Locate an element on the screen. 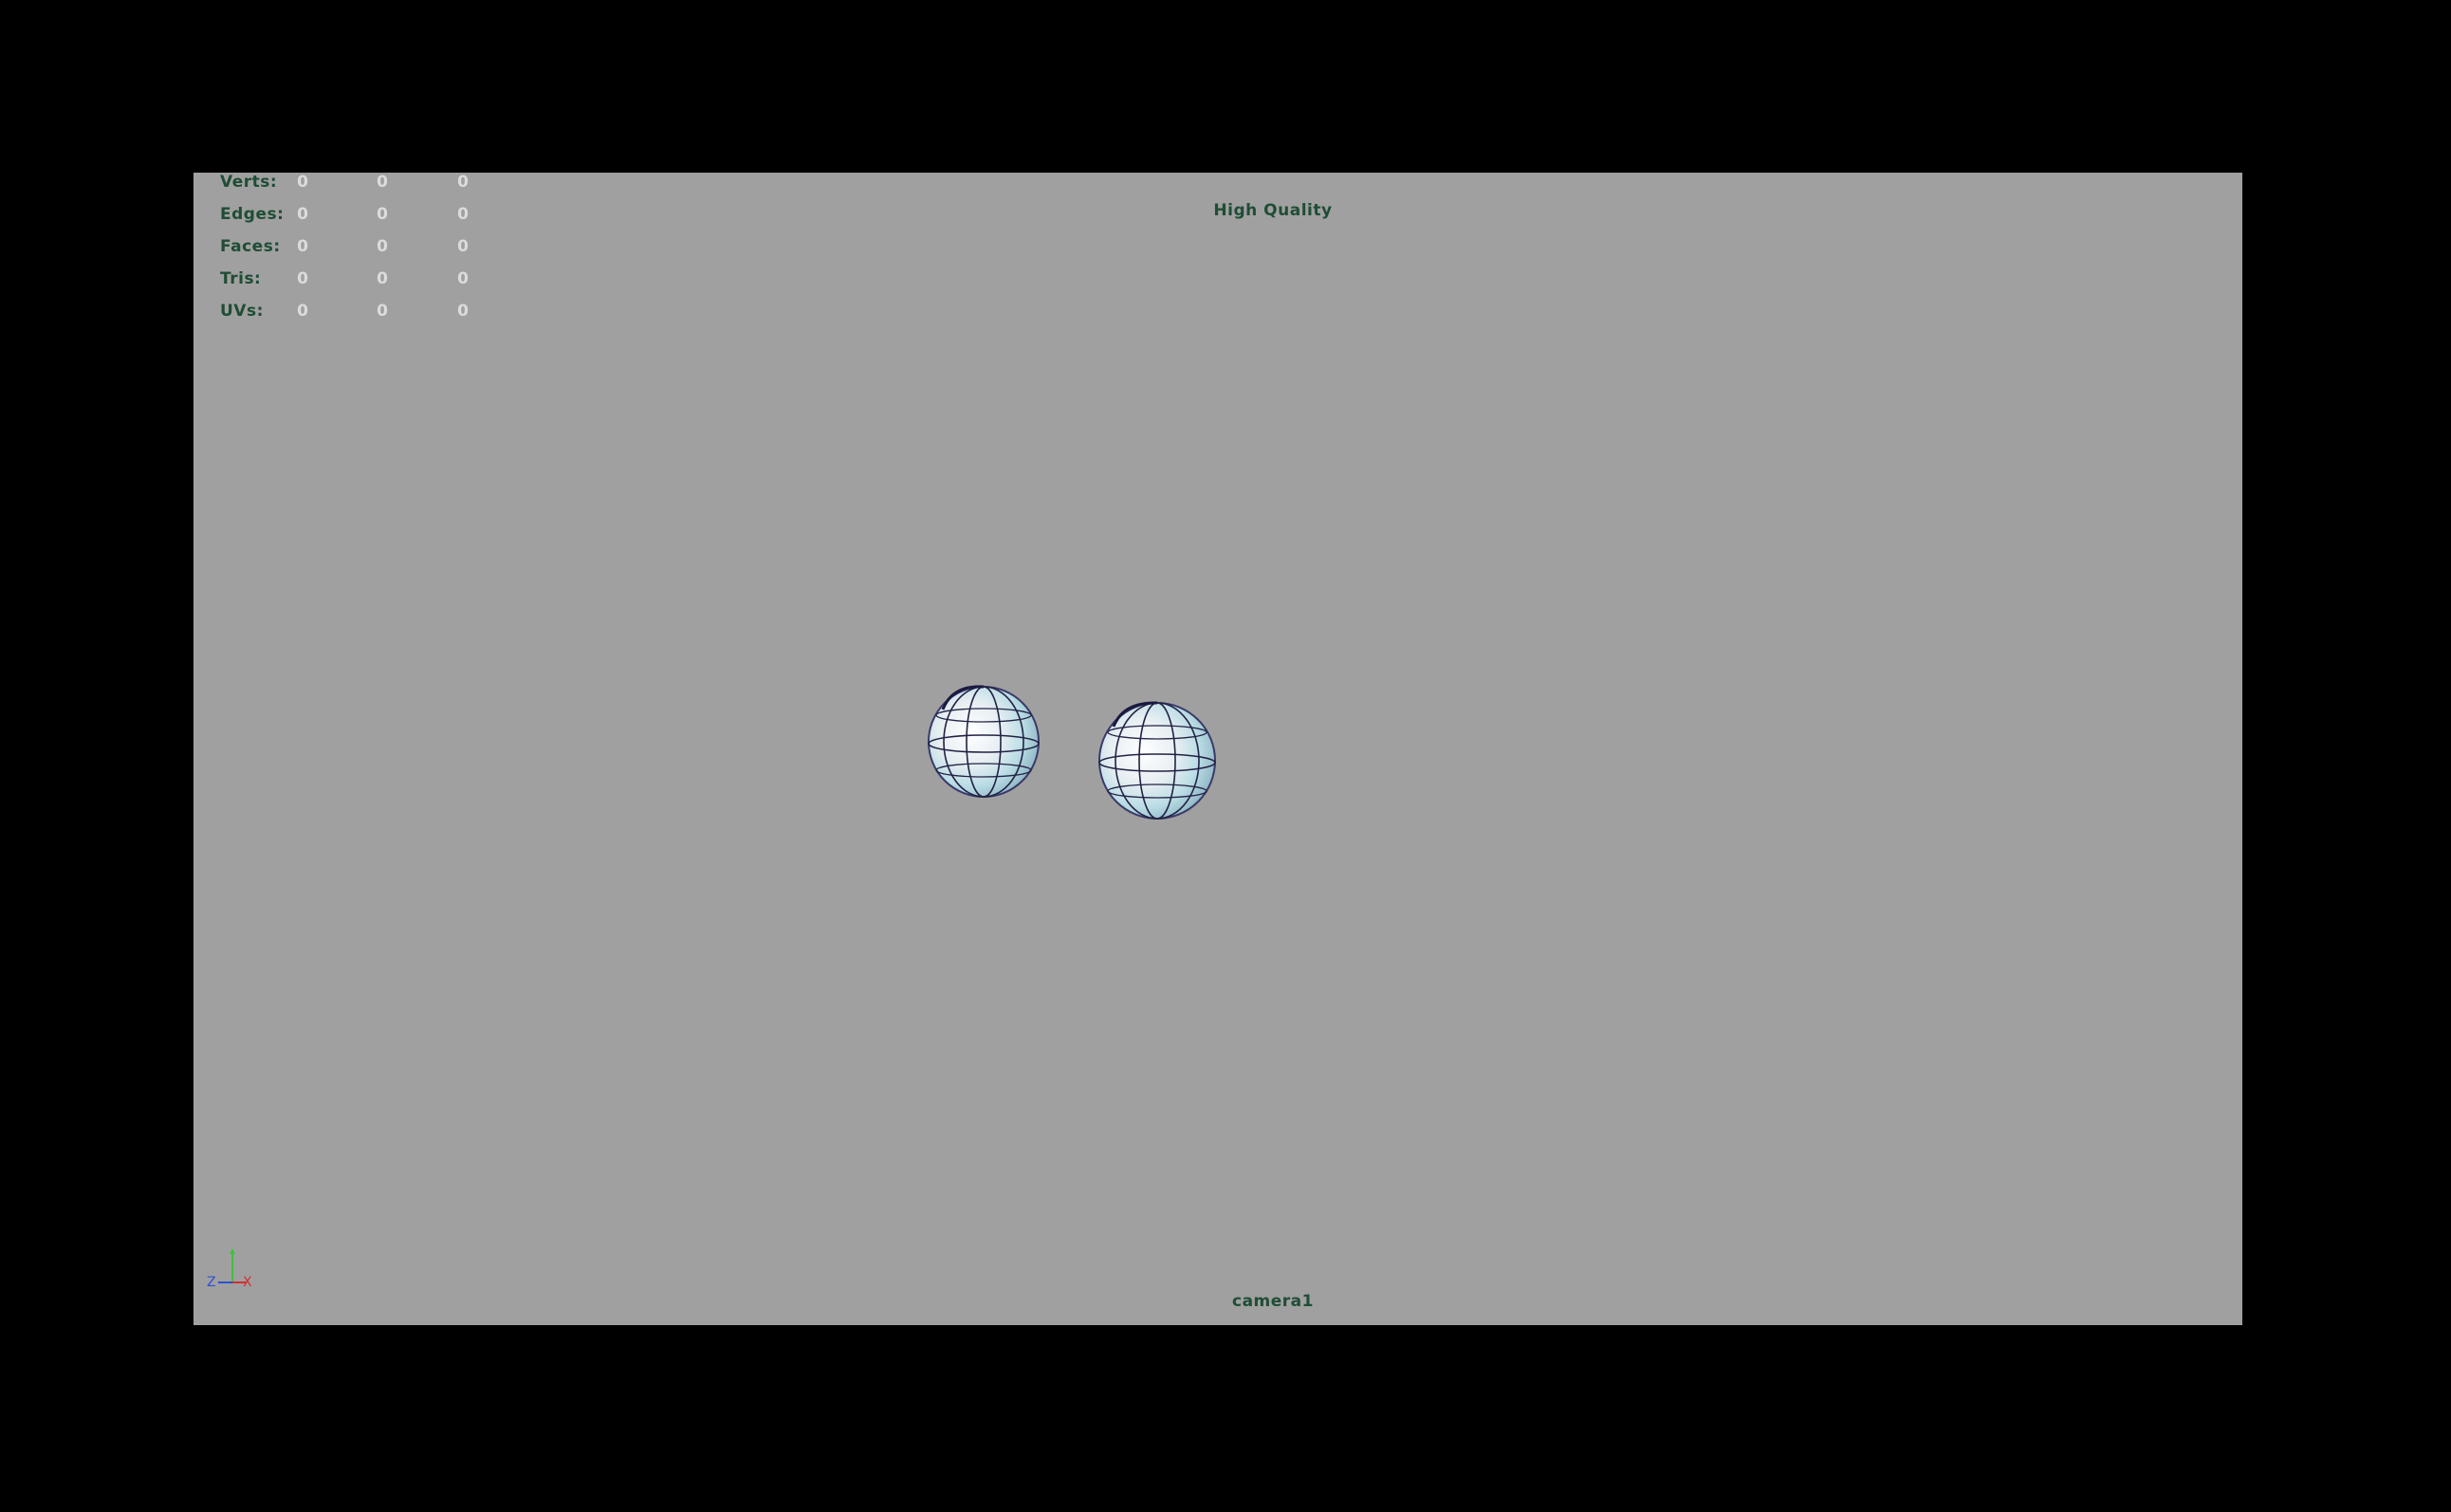 Image resolution: width=2451 pixels, height=1512 pixels. camera-name-label: camera1 is located at coordinates (1273, 1301).